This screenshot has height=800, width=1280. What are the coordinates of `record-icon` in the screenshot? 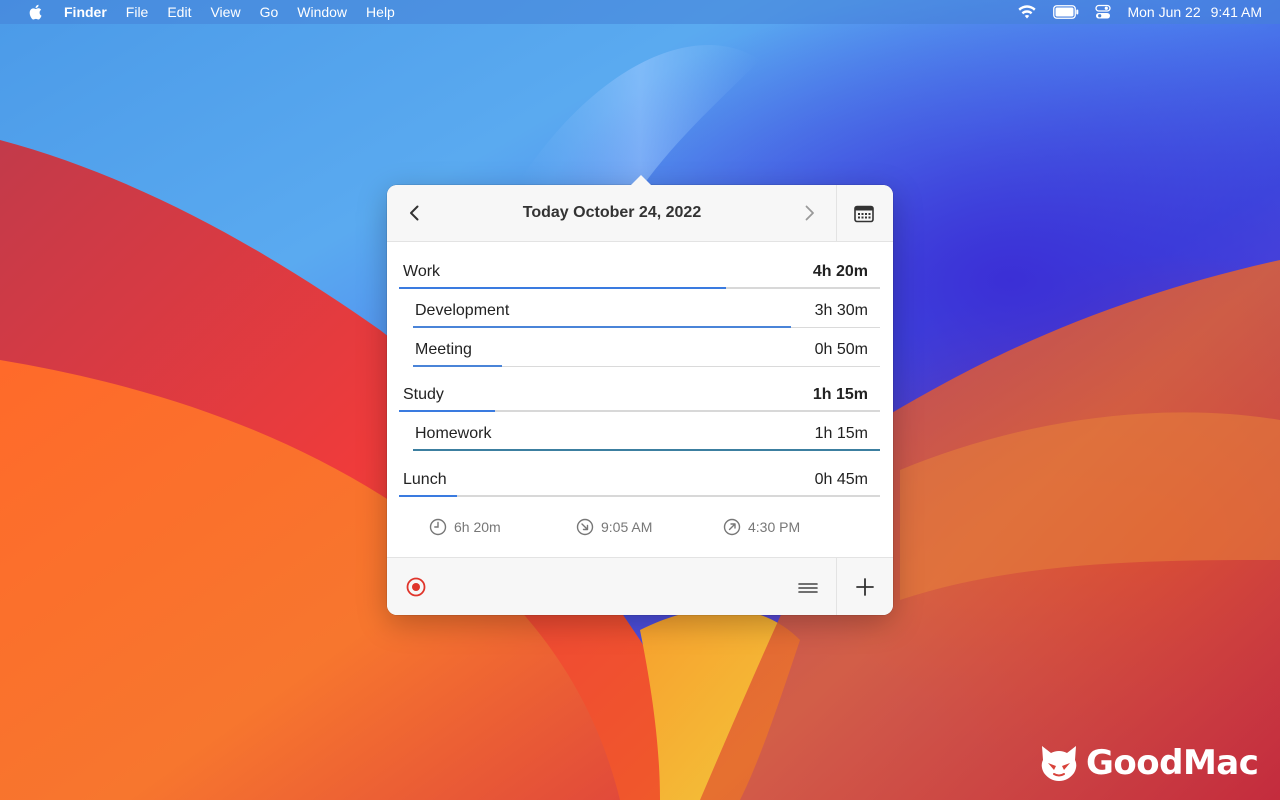 It's located at (416, 587).